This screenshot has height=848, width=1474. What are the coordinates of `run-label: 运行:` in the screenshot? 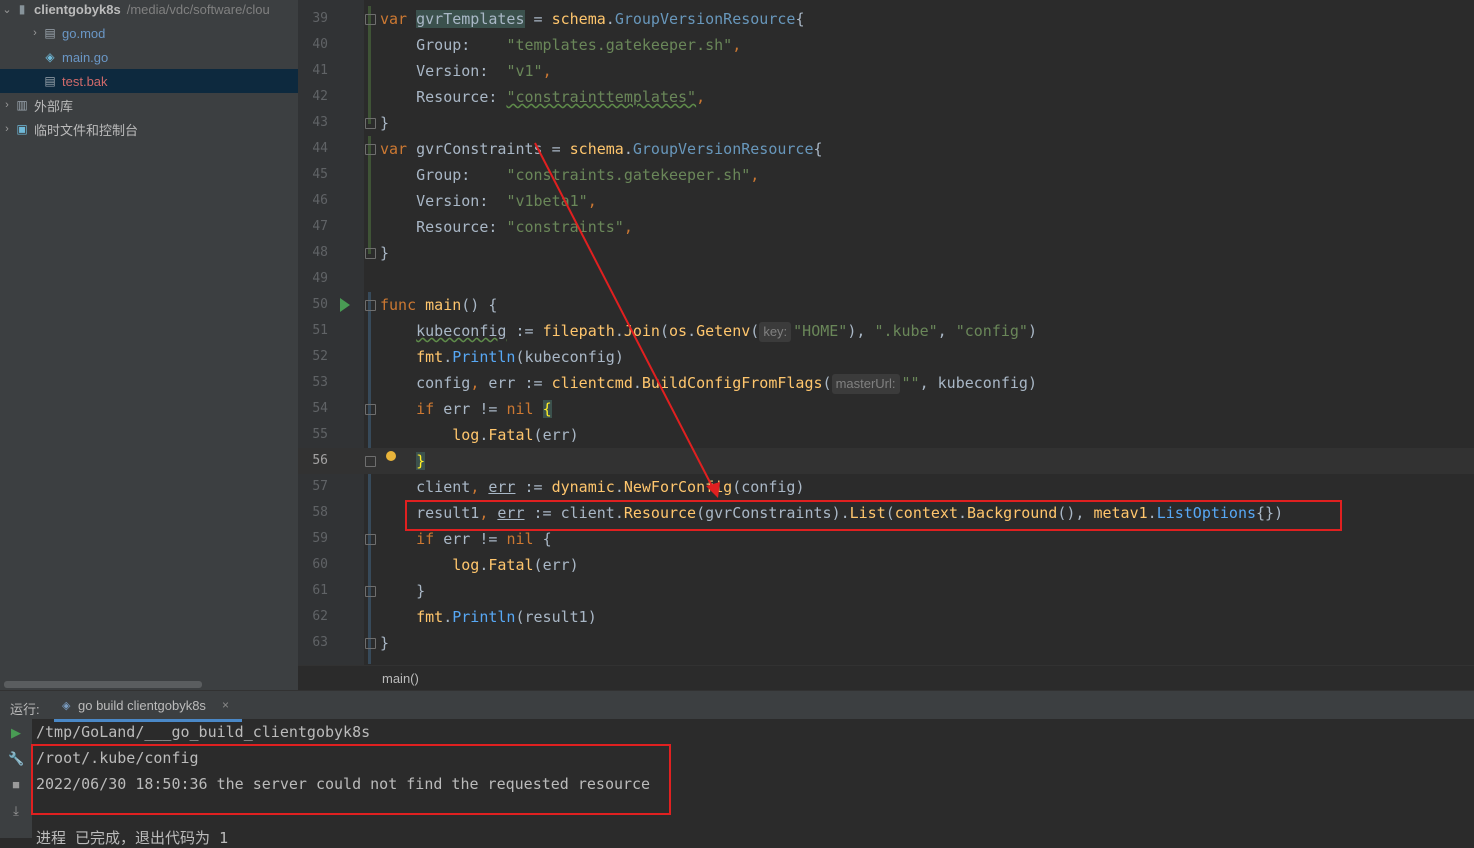 It's located at (25, 709).